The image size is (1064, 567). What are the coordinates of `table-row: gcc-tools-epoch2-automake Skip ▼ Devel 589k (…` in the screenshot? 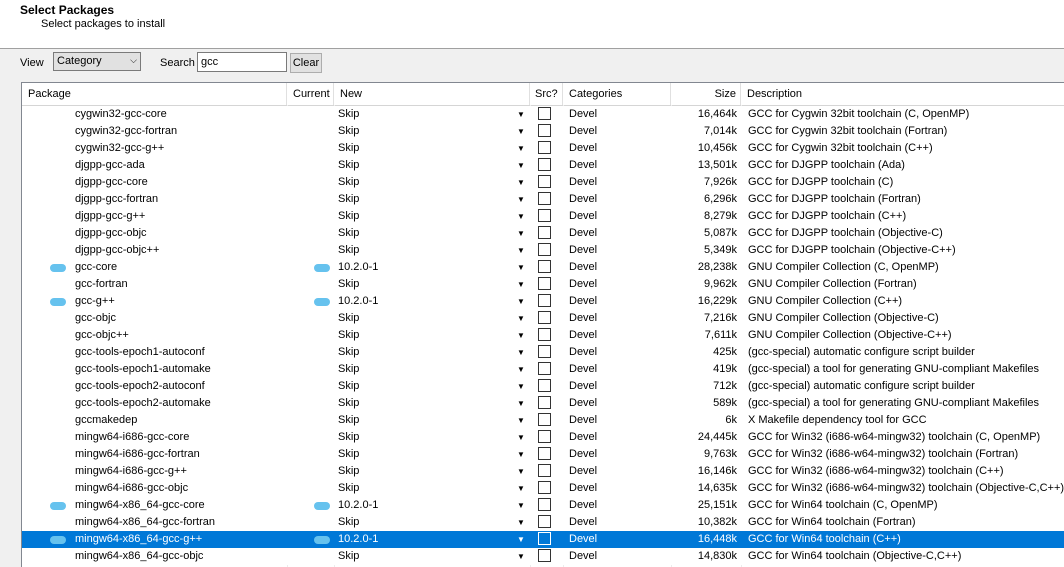 It's located at (543, 403).